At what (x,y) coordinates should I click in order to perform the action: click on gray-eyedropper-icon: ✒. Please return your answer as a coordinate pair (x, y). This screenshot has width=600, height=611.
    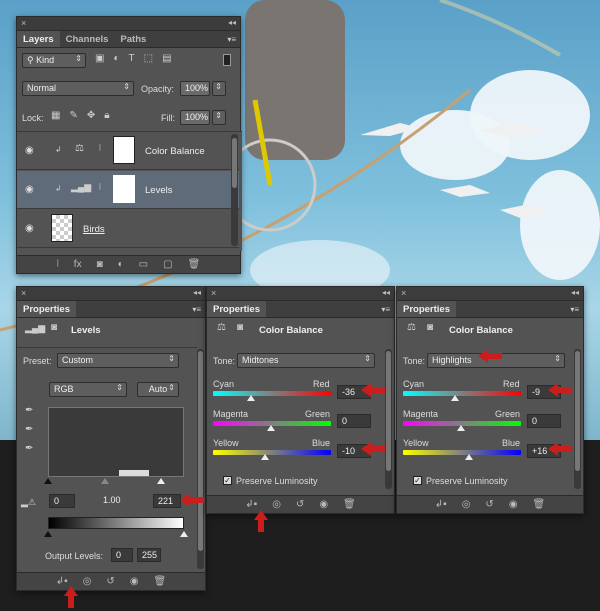
    Looking at the image, I should click on (29, 429).